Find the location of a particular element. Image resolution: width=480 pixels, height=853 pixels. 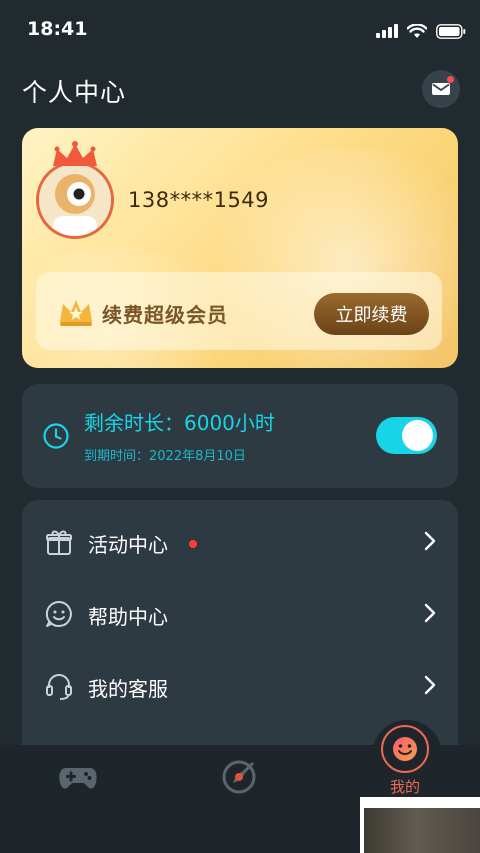

smile-chat-icon is located at coordinates (58, 613).